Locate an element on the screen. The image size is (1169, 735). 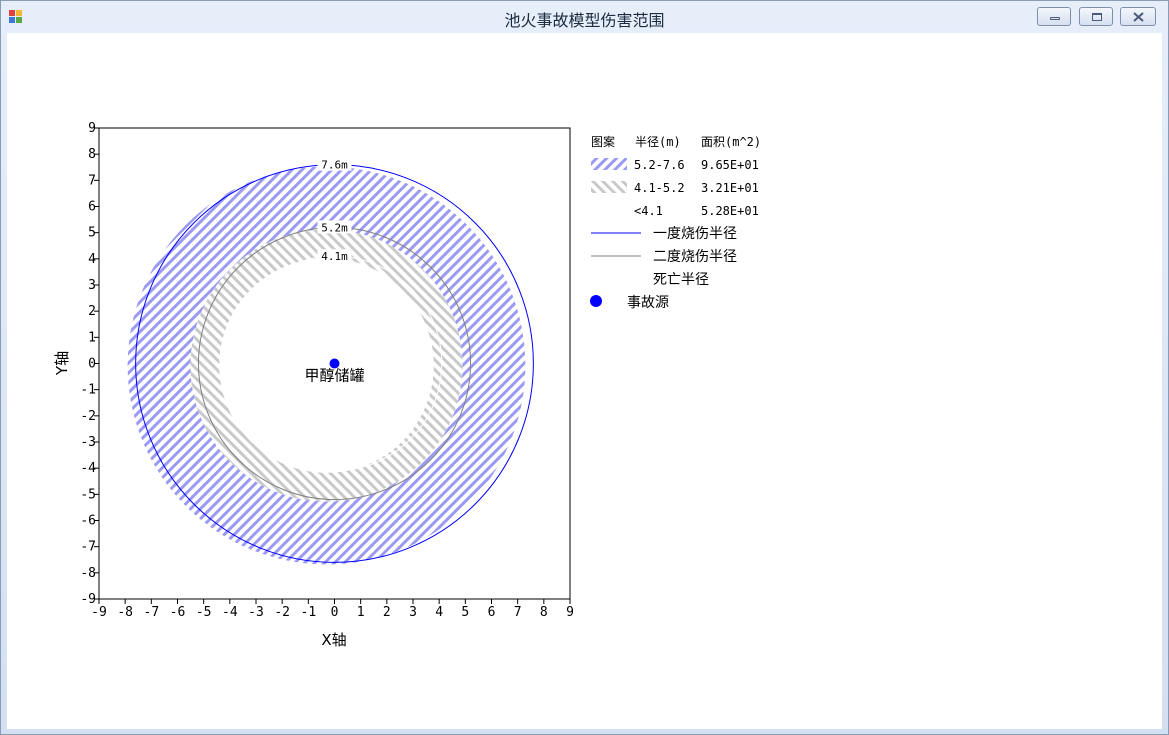
legend-label-accident-source: 事故源 is located at coordinates (648, 303).